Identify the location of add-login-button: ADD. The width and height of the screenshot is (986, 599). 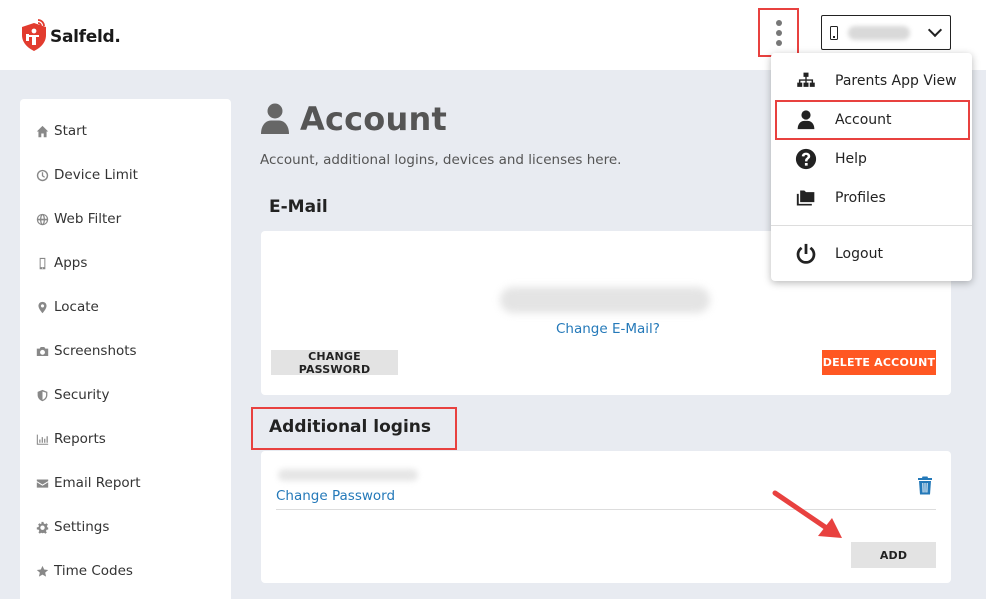
(893, 555).